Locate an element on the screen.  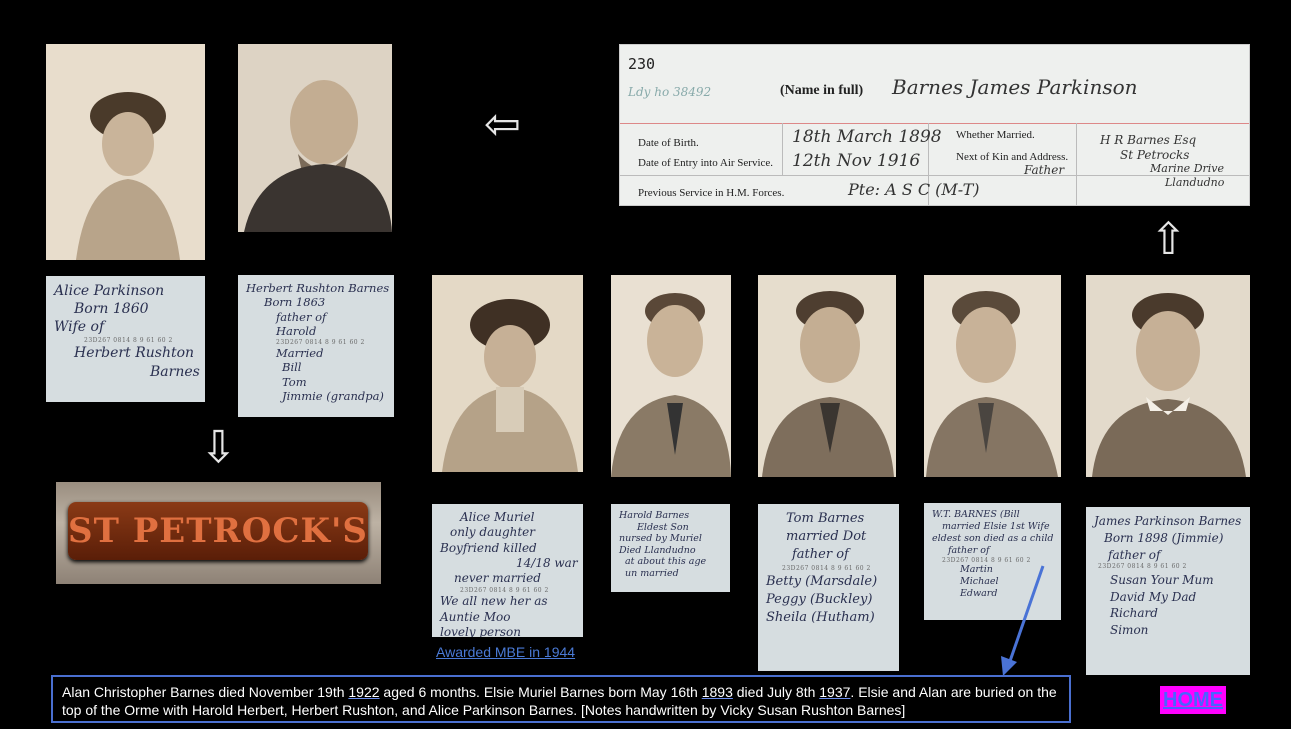
note-line: nursed by Muriel is located at coordinates (660, 539).